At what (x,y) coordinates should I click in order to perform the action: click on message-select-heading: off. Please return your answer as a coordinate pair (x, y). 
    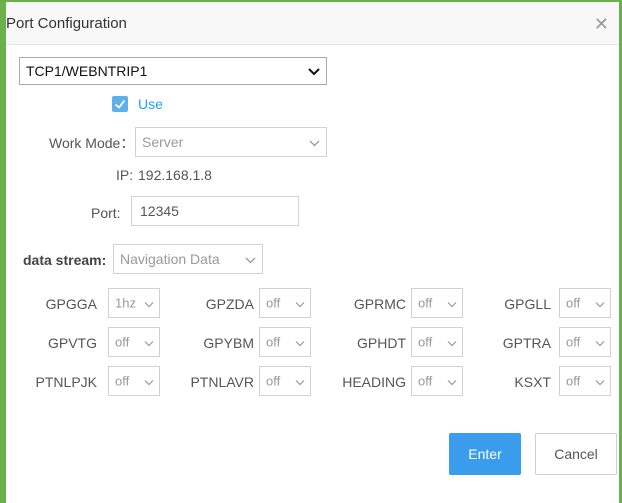
    Looking at the image, I should click on (437, 381).